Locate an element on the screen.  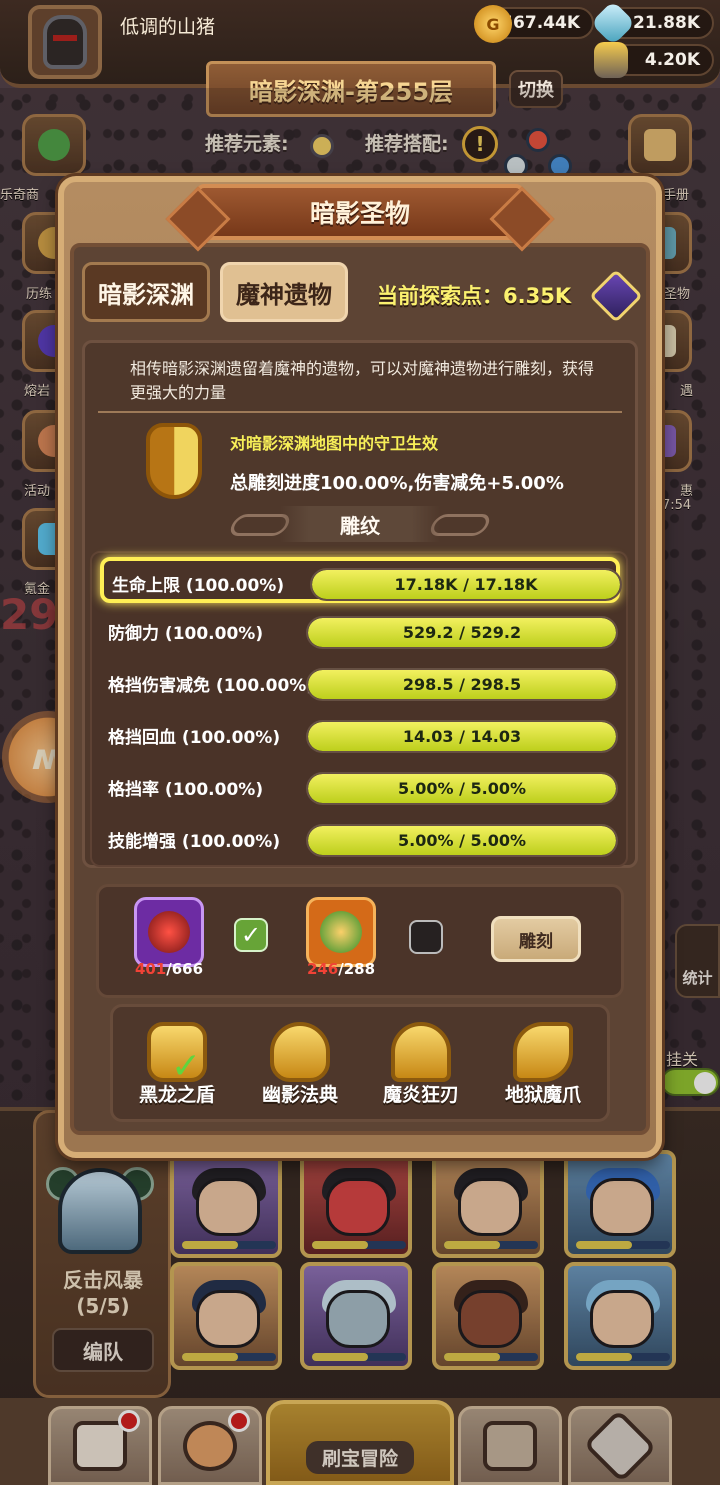
stat-row-max-hp: 生命上限 (100.00%) 17.18K / 17.18K is located at coordinates (361, 580).